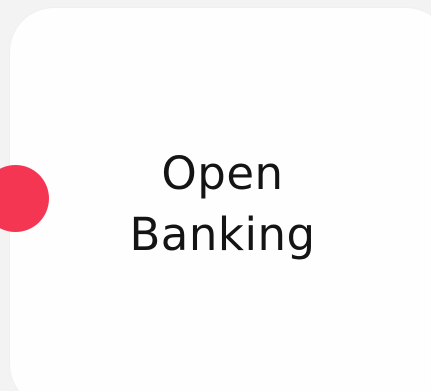 This screenshot has width=431, height=391. I want to click on card-title-line-2: Banking, so click(222, 234).